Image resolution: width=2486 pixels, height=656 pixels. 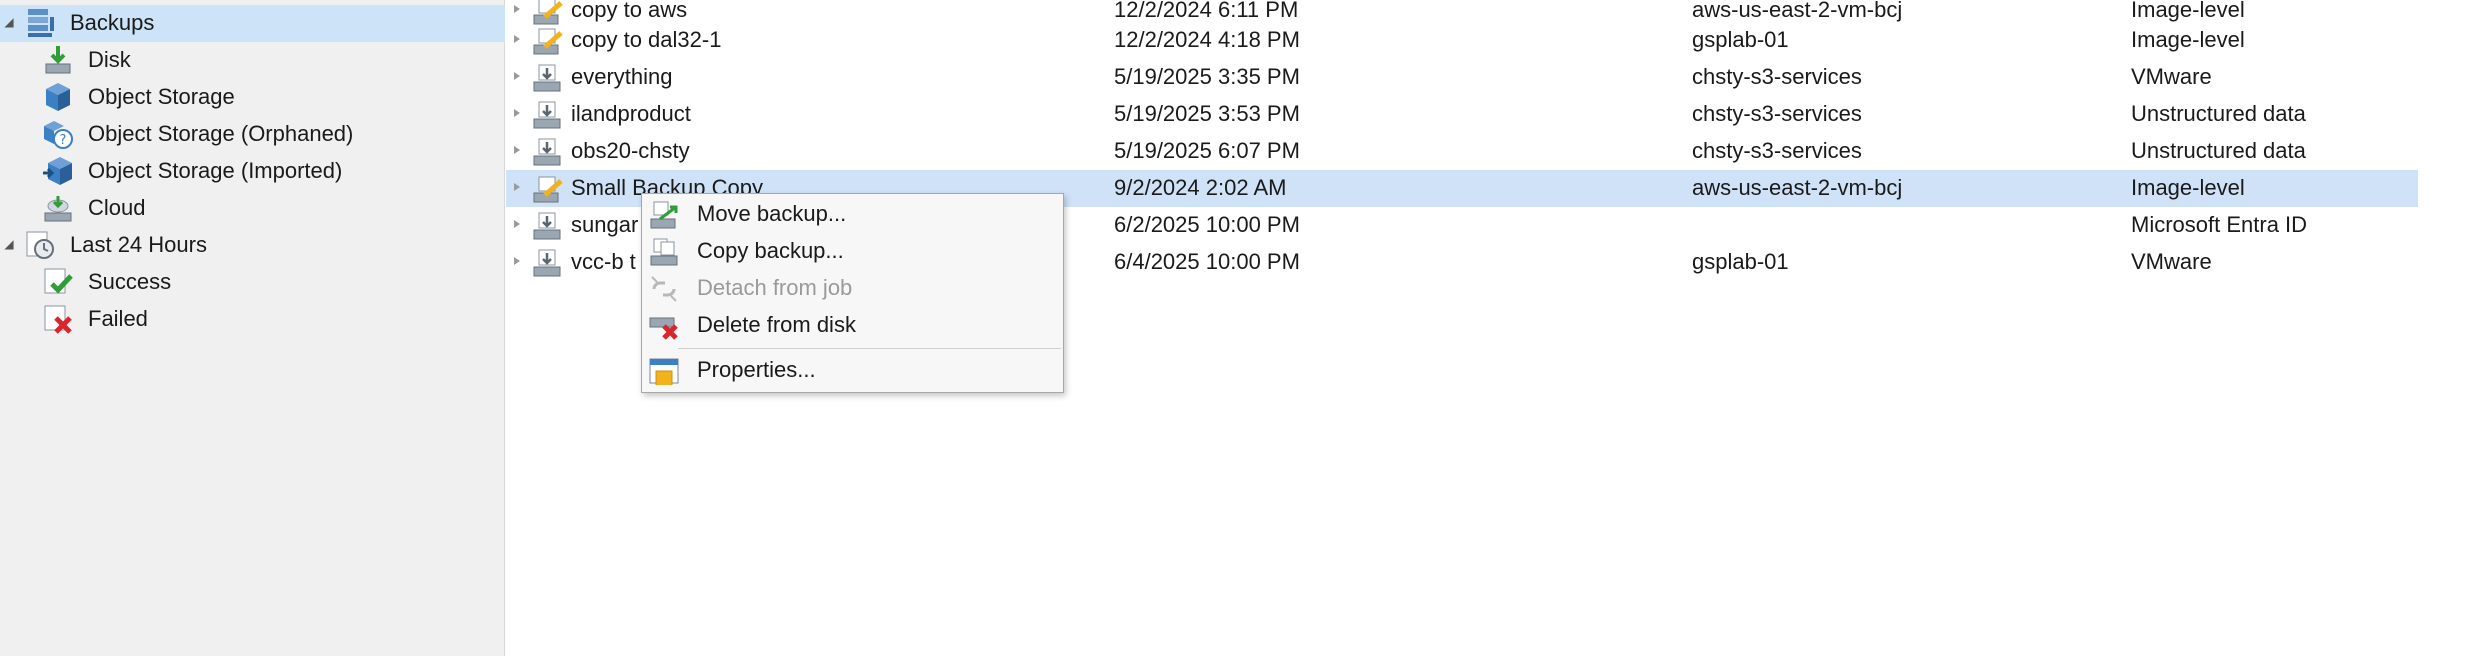 I want to click on tree-item-label: Failed, so click(x=118, y=318).